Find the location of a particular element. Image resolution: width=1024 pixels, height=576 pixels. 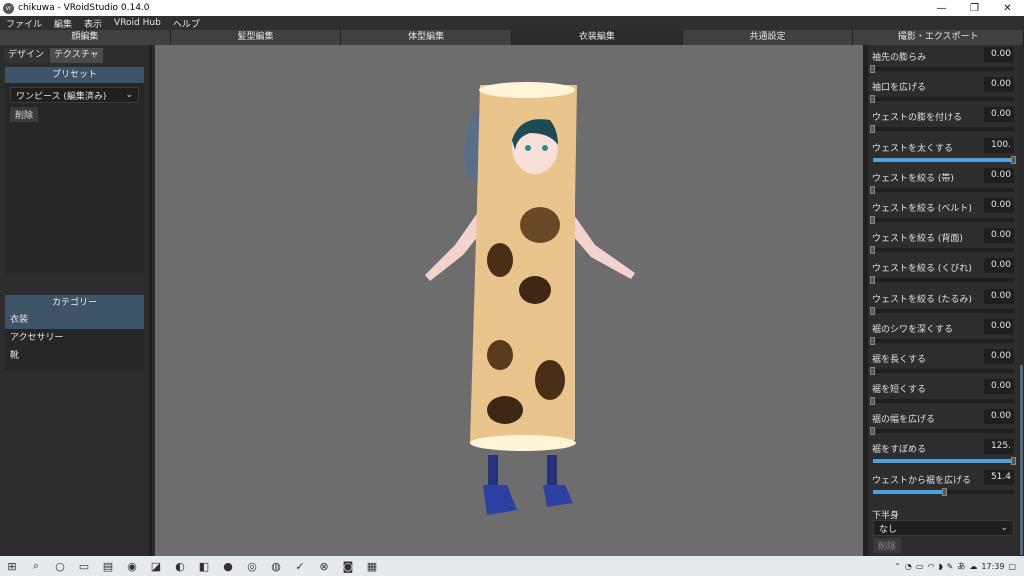

app-icon-4: ◧ is located at coordinates (204, 566).